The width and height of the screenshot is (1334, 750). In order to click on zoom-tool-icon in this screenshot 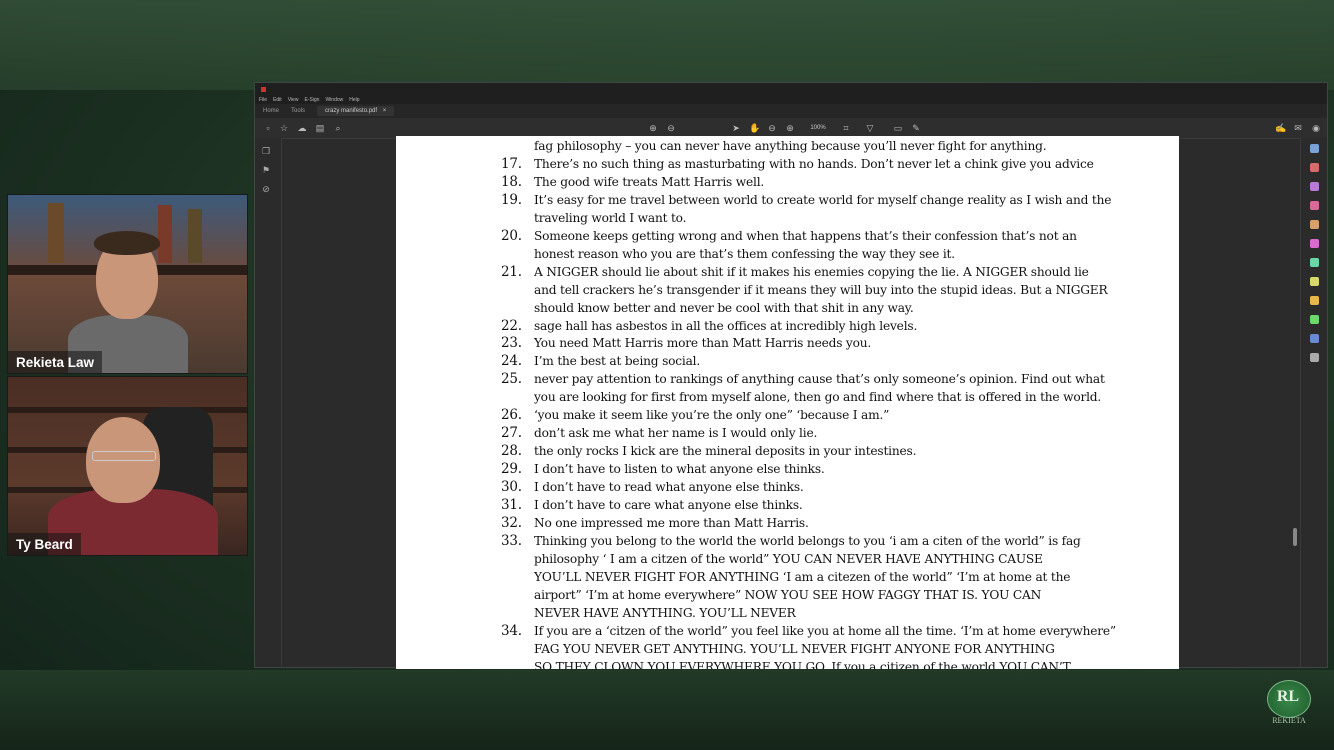, I will do `click(1314, 148)`.